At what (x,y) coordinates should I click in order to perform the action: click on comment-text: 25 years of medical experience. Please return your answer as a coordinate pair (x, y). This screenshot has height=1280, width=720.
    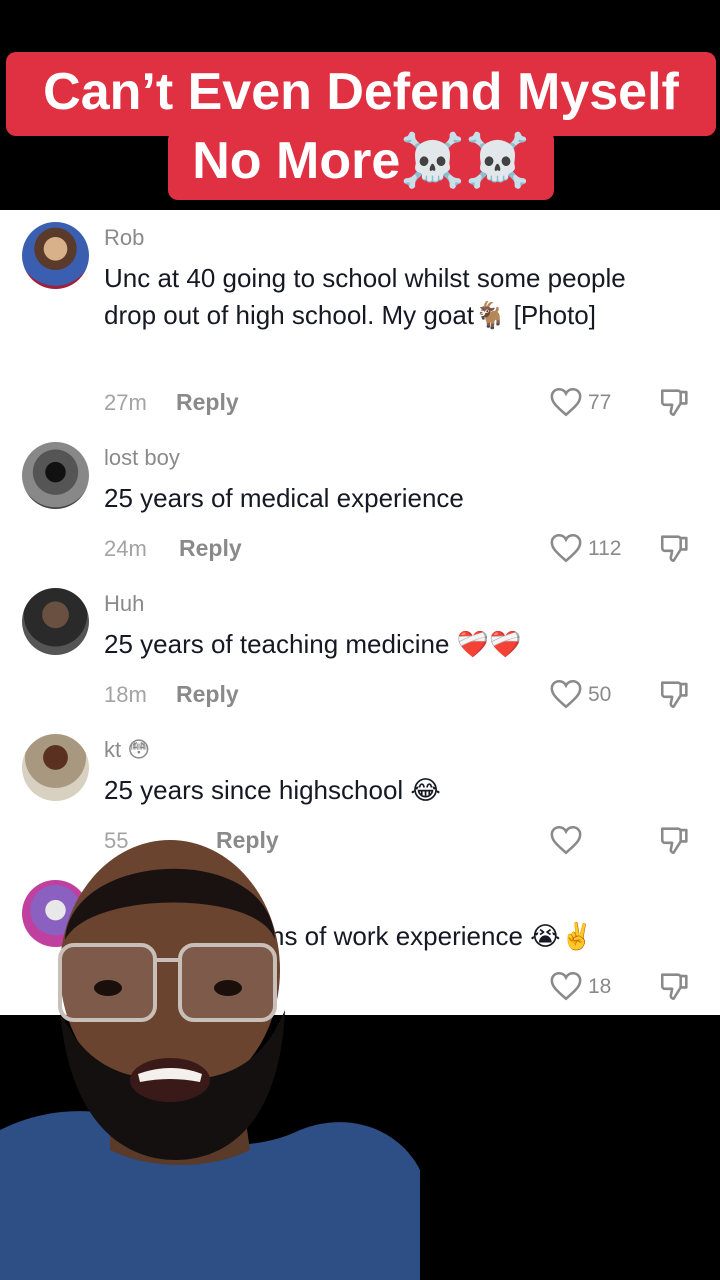
    Looking at the image, I should click on (284, 498).